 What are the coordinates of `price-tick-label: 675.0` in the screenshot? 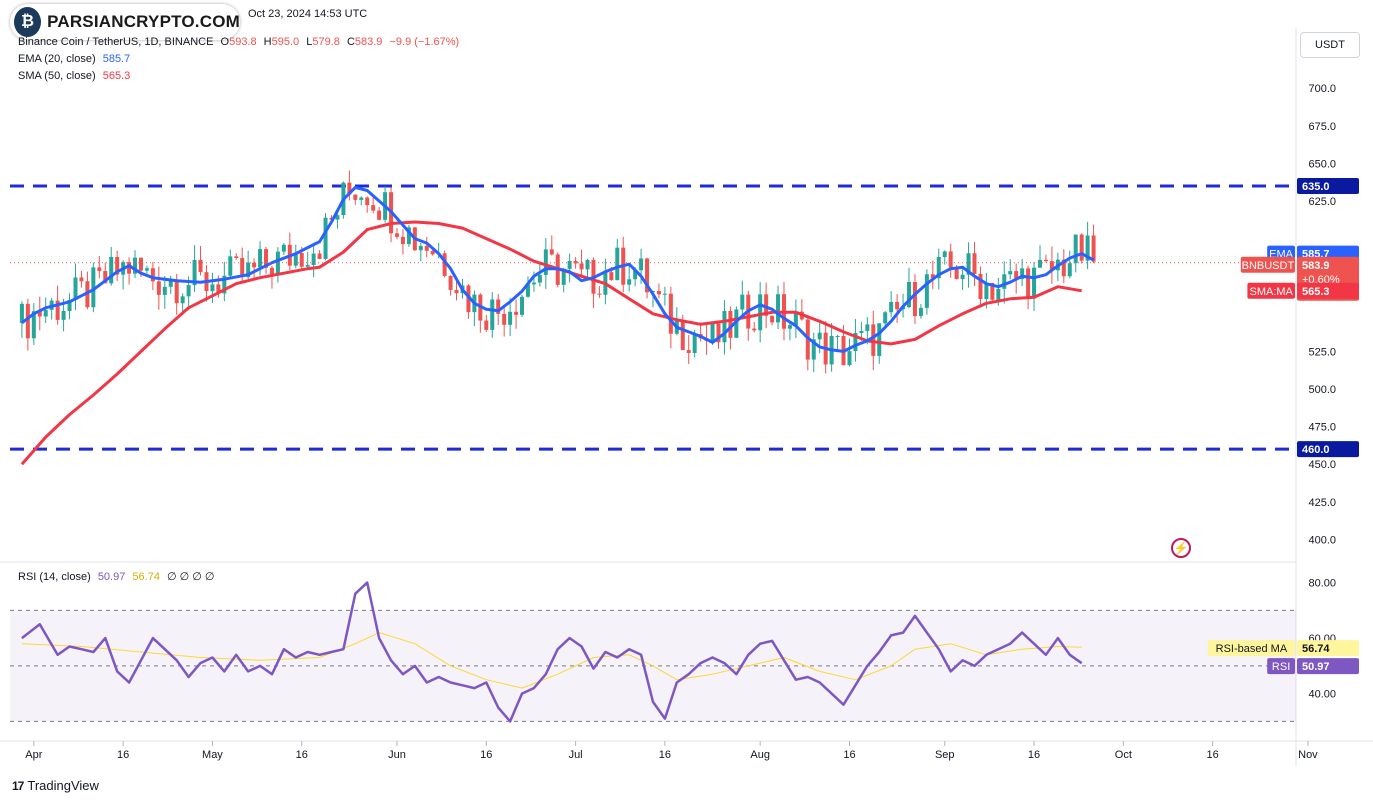 It's located at (1322, 127).